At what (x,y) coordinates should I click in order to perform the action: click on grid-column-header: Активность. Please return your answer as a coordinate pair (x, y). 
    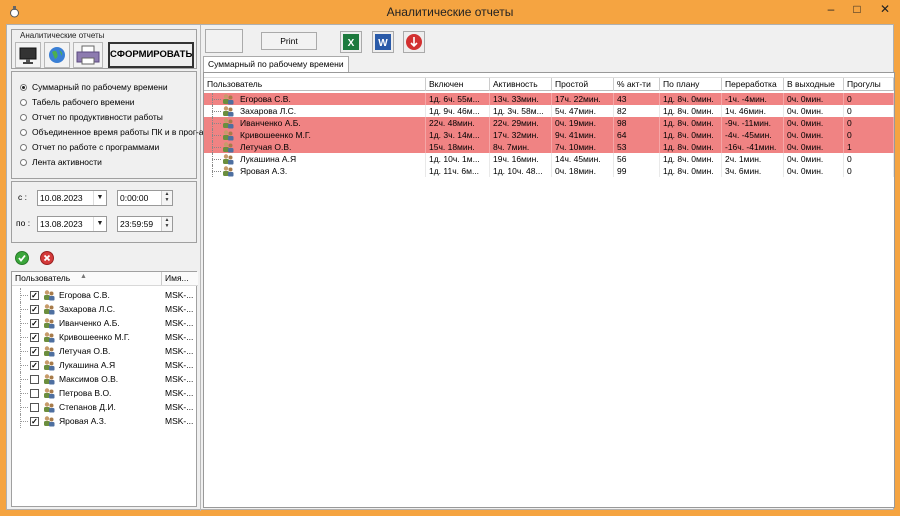
    Looking at the image, I should click on (521, 84).